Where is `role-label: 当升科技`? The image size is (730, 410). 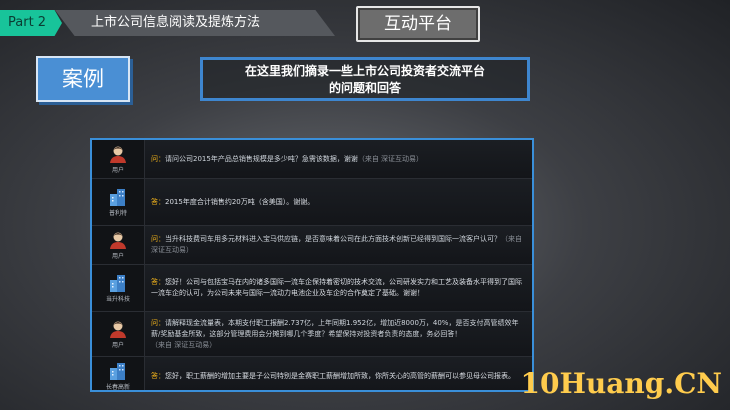
role-label: 当升科技 is located at coordinates (117, 299).